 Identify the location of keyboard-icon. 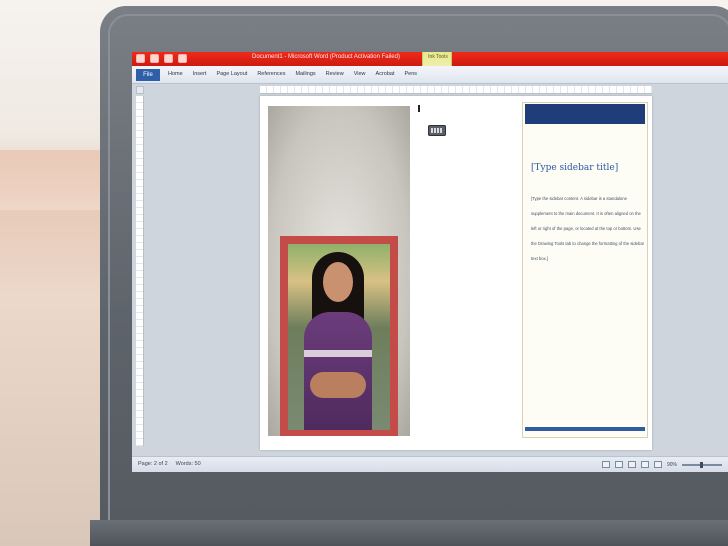
(437, 130).